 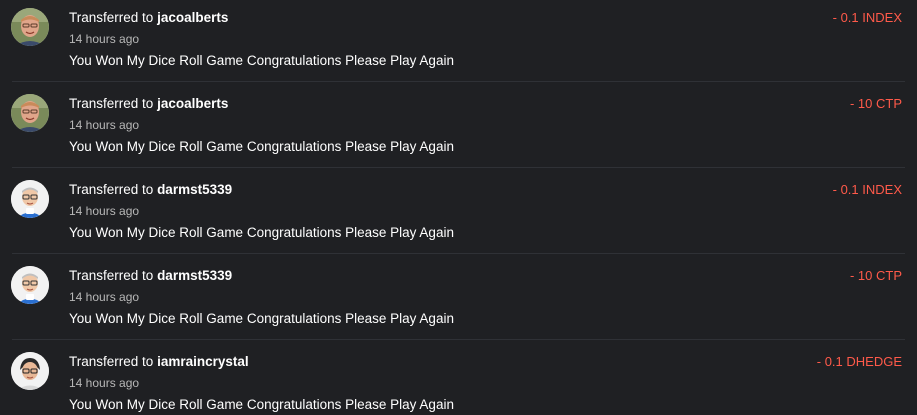 I want to click on transfer-title: Transferred to iamraincrystal, so click(x=159, y=362).